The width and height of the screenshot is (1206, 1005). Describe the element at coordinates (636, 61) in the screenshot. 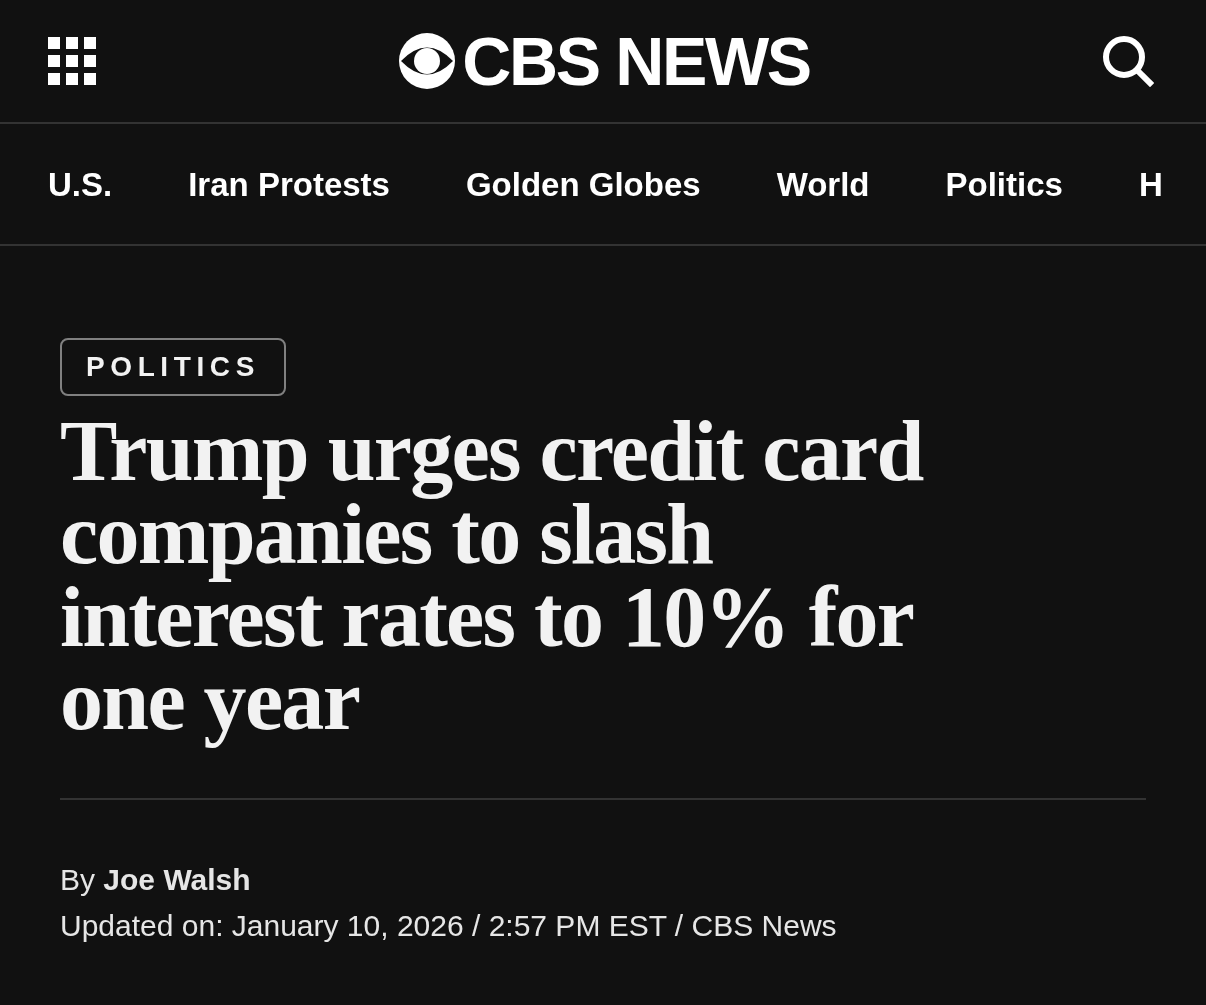

I see `logo-text: CBS NEWS` at that location.